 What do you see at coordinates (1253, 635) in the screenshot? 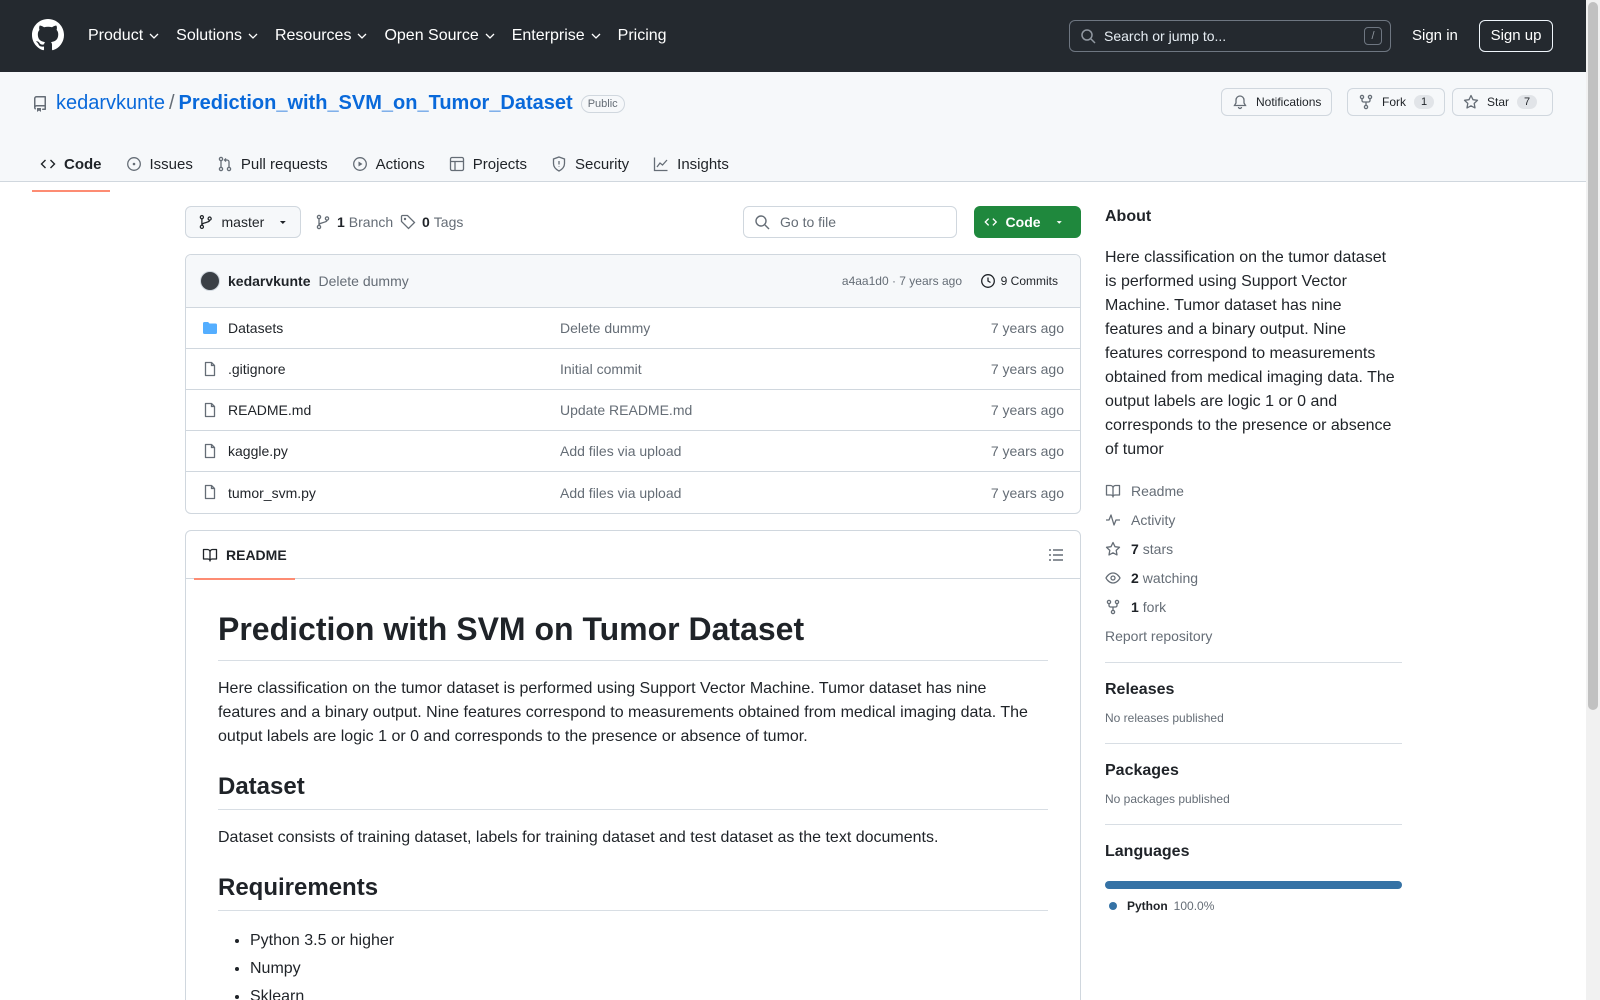
I see `report-repository-link: Report repository` at bounding box center [1253, 635].